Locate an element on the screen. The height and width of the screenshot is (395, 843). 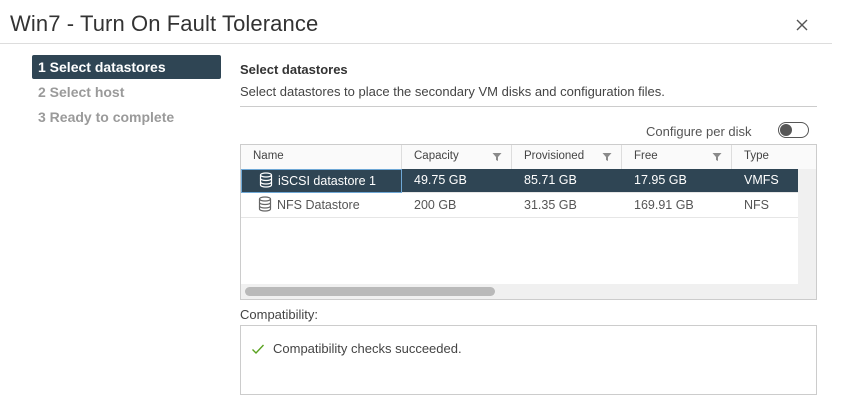
column-header-free: Free is located at coordinates (677, 157).